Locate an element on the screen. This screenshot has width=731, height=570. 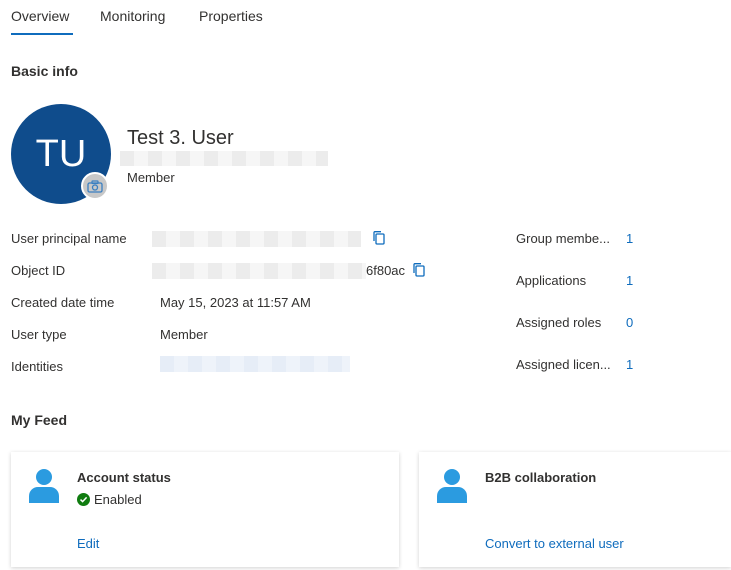
prop-label-created: Created date time is located at coordinates (63, 302).